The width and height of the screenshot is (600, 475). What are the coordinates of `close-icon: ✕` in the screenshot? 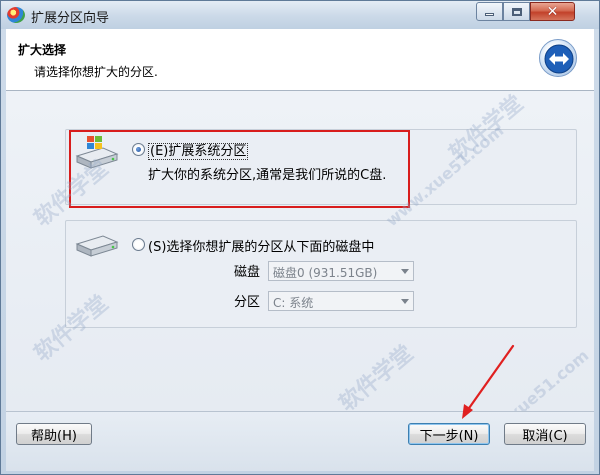 It's located at (552, 11).